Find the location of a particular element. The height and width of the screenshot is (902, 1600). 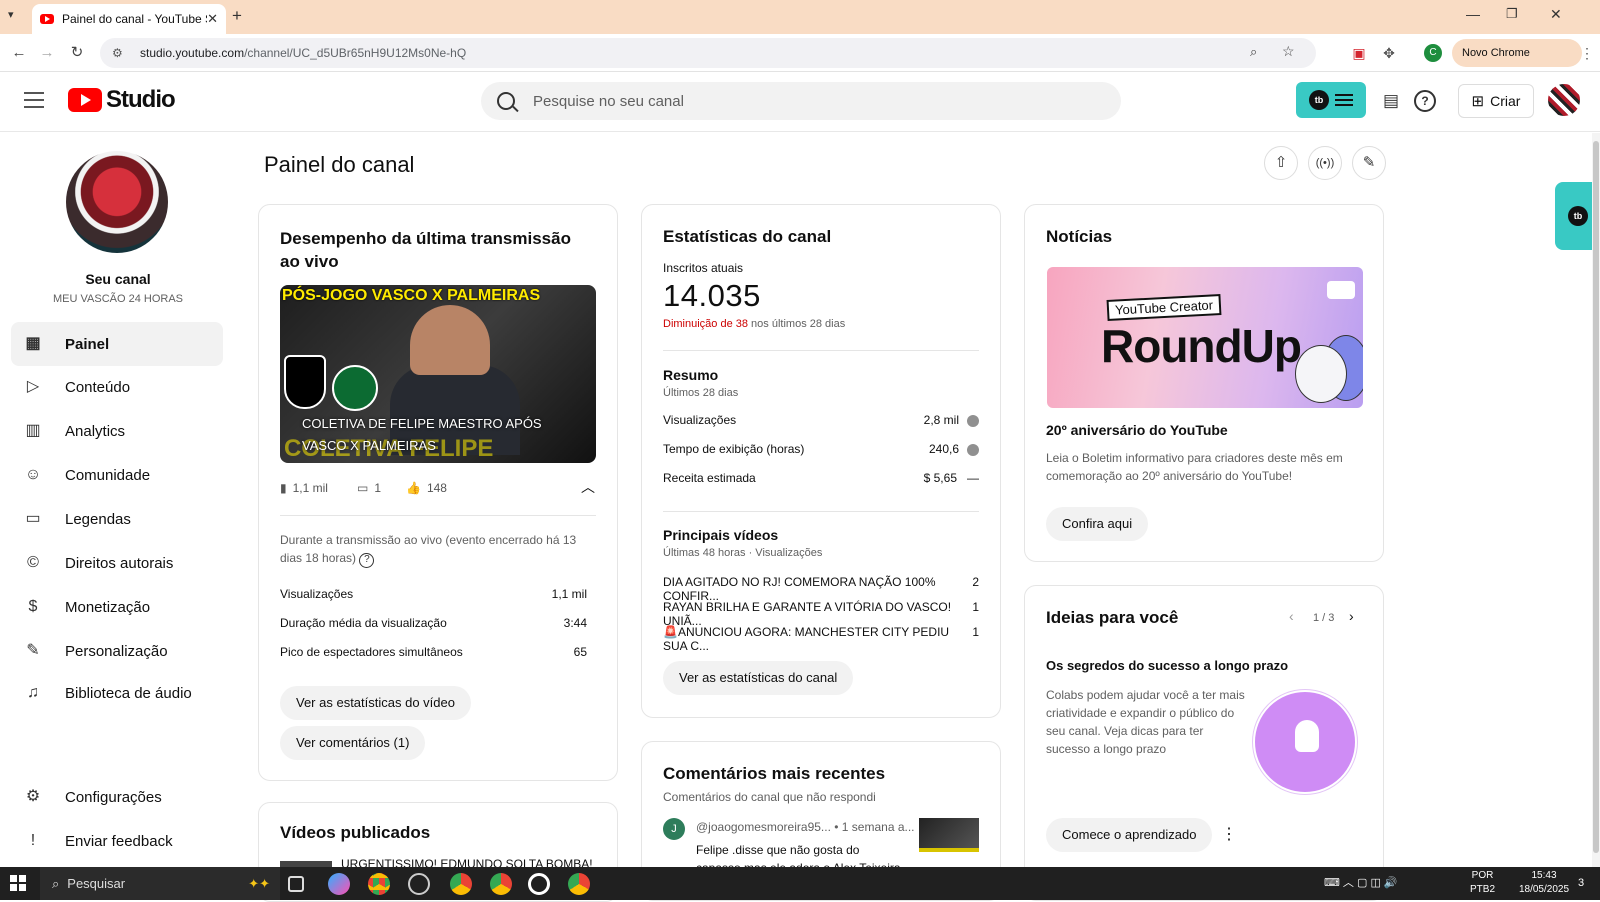

profile-icon: C is located at coordinates (1433, 53).